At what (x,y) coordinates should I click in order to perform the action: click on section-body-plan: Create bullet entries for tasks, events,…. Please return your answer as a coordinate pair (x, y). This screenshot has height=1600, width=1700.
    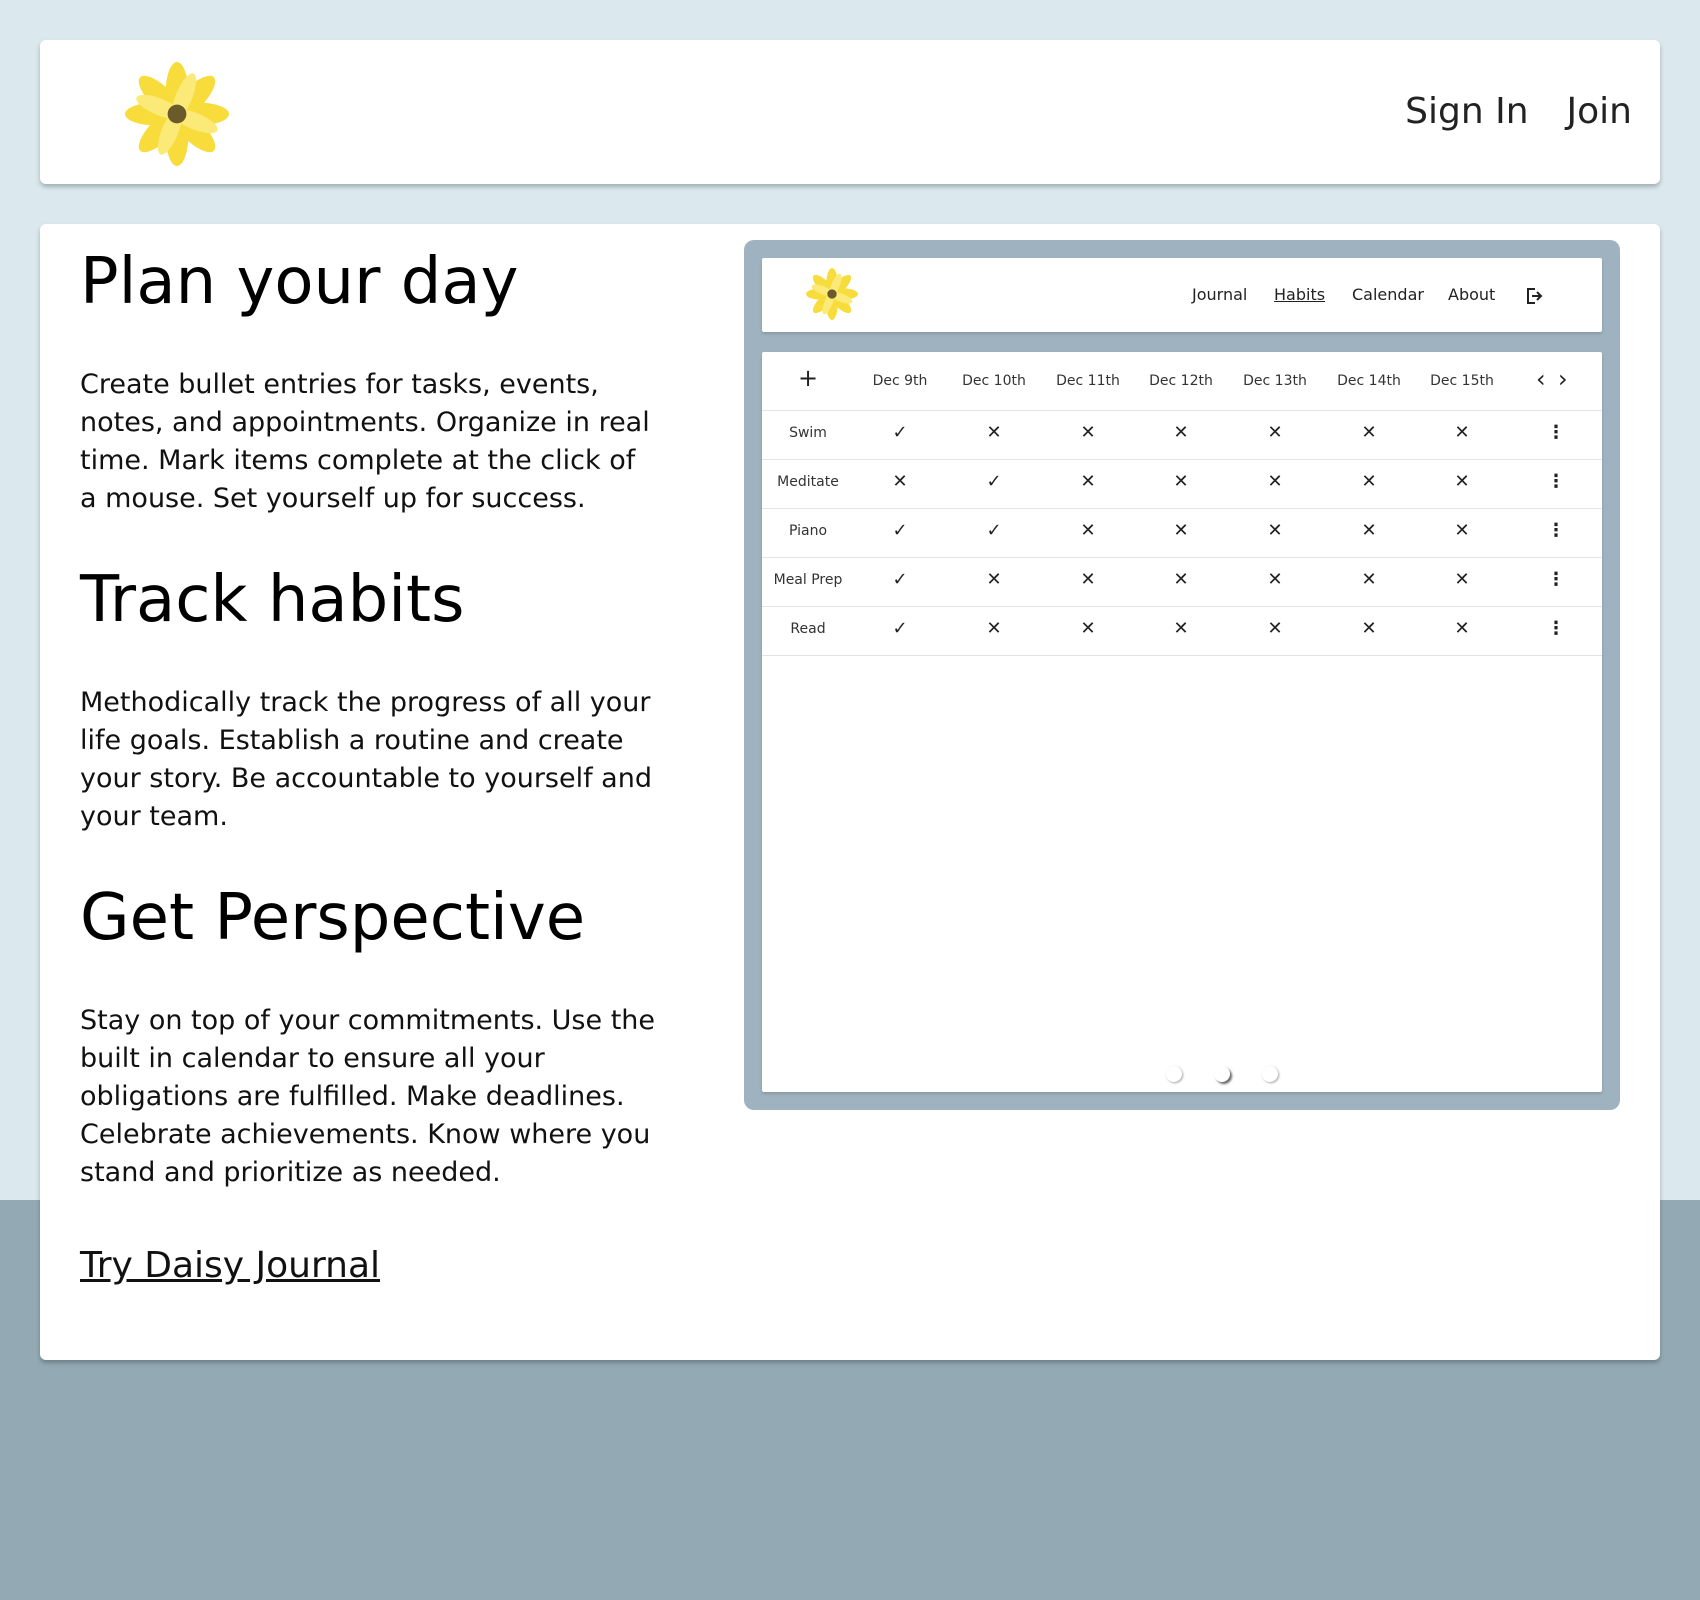
    Looking at the image, I should click on (365, 441).